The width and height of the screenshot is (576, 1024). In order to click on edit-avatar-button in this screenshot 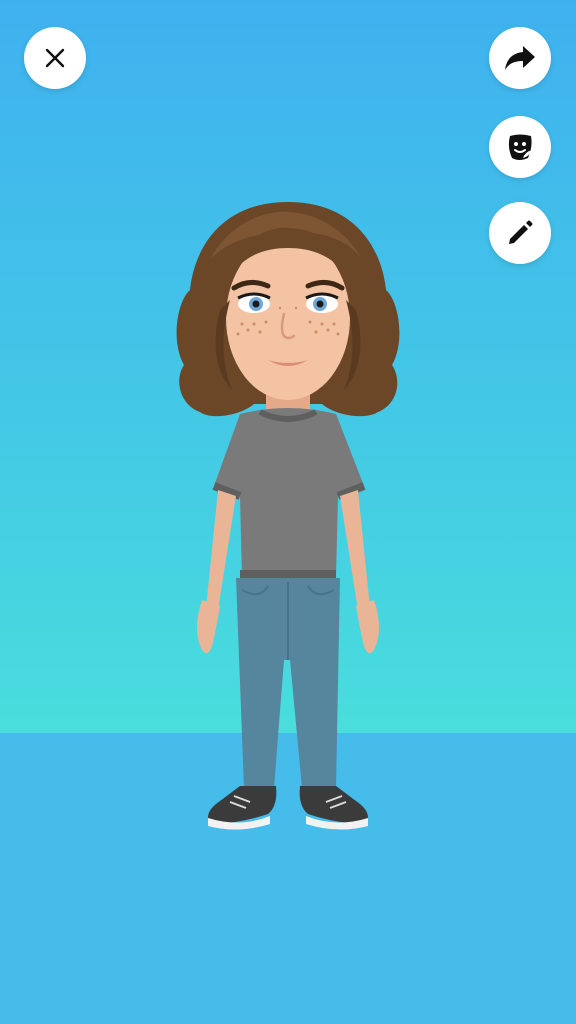, I will do `click(520, 233)`.